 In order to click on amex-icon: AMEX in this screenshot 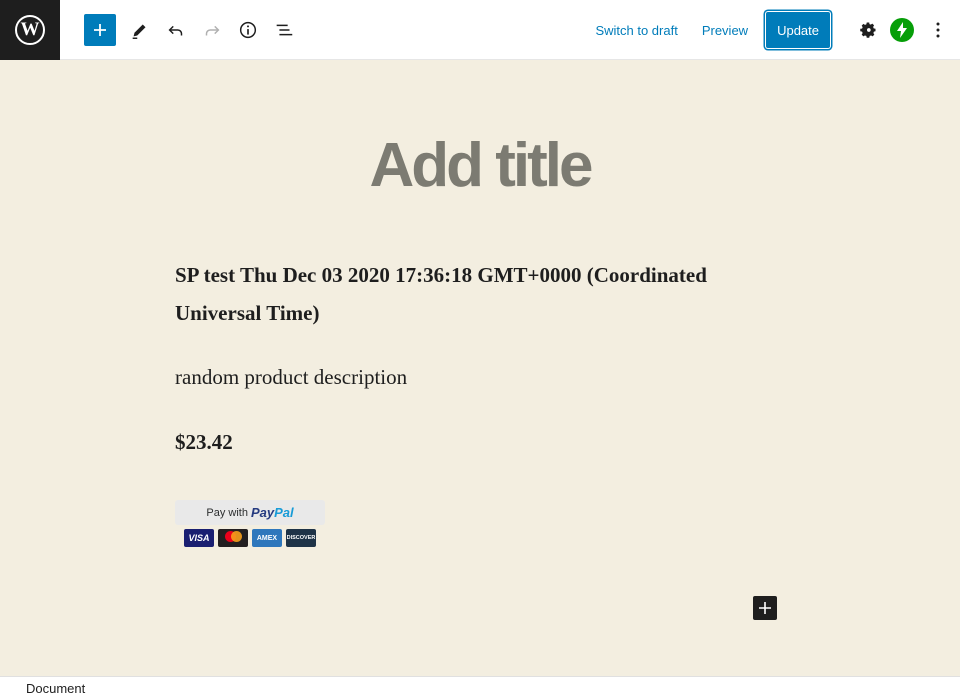, I will do `click(267, 538)`.